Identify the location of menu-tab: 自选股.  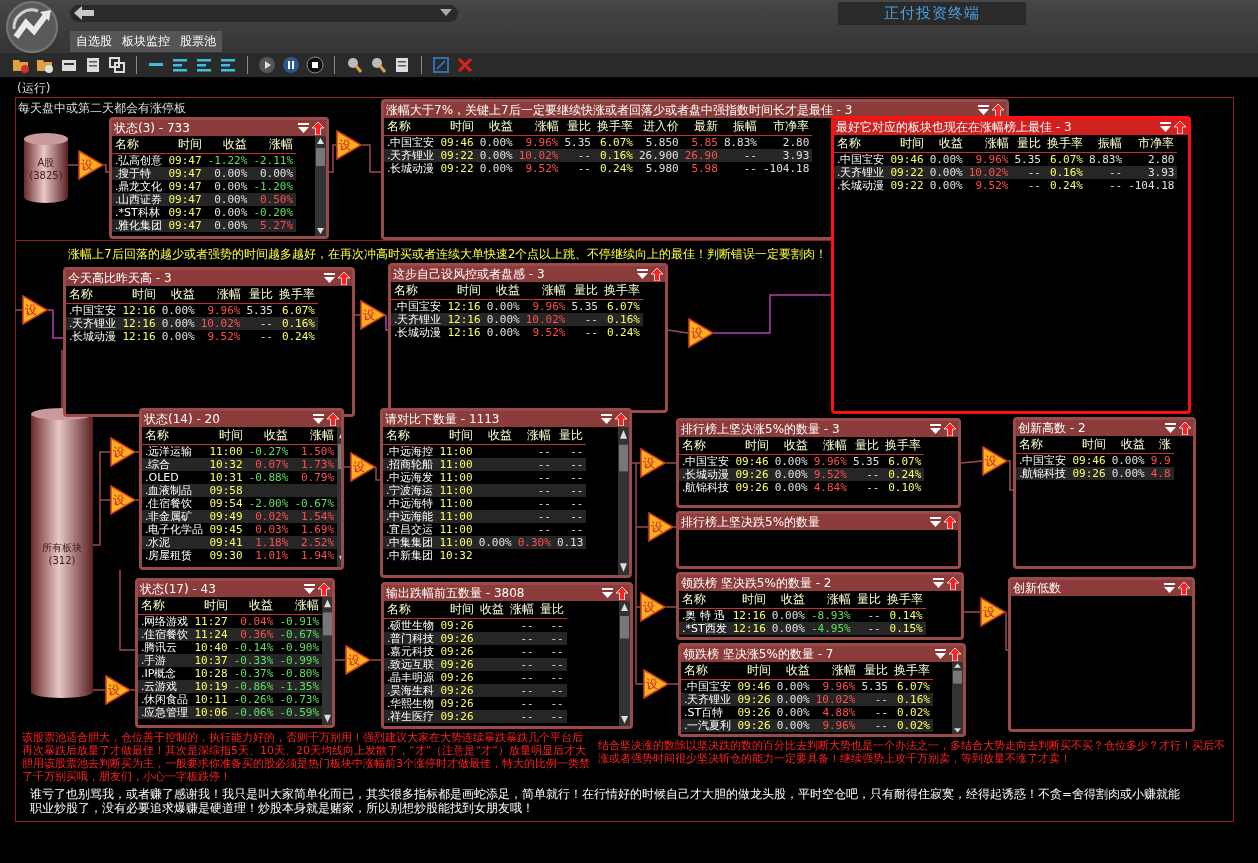
(94, 41).